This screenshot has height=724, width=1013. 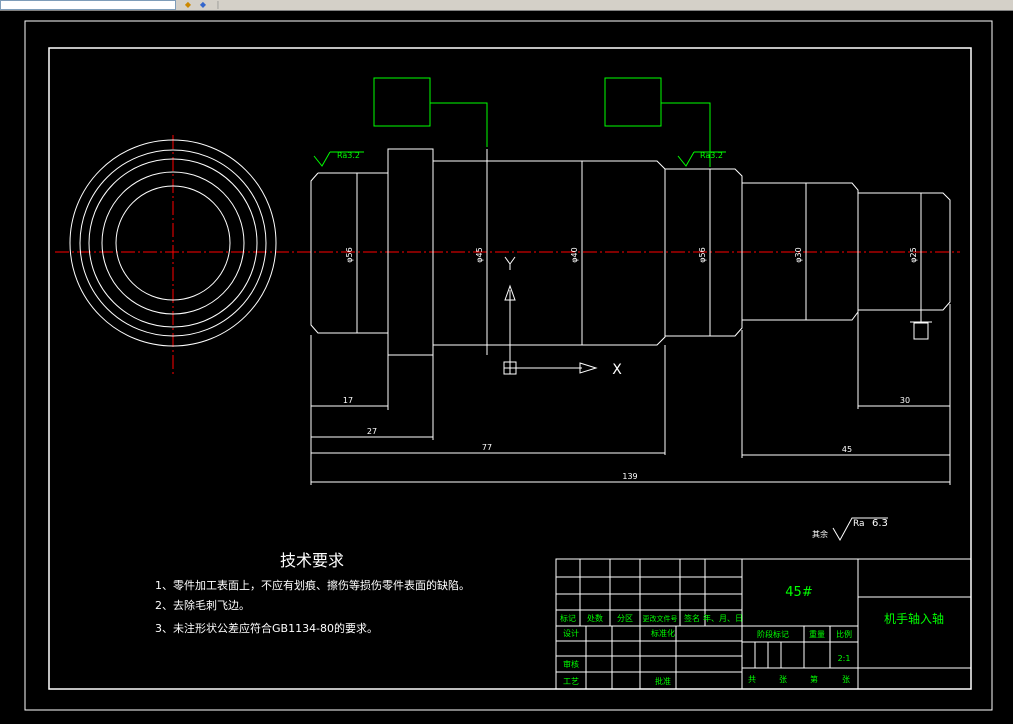 What do you see at coordinates (660, 618) in the screenshot?
I see `row-label-file: 更改文件号` at bounding box center [660, 618].